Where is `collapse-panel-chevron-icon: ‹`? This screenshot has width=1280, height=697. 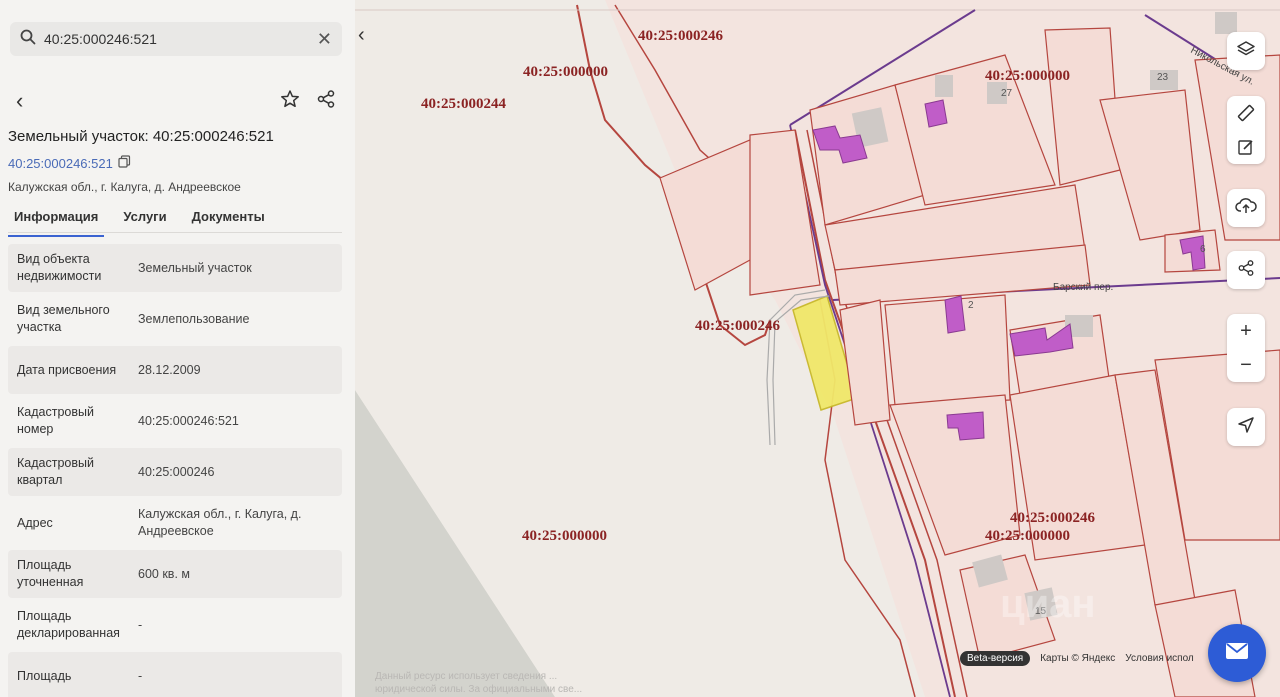 collapse-panel-chevron-icon: ‹ is located at coordinates (361, 35).